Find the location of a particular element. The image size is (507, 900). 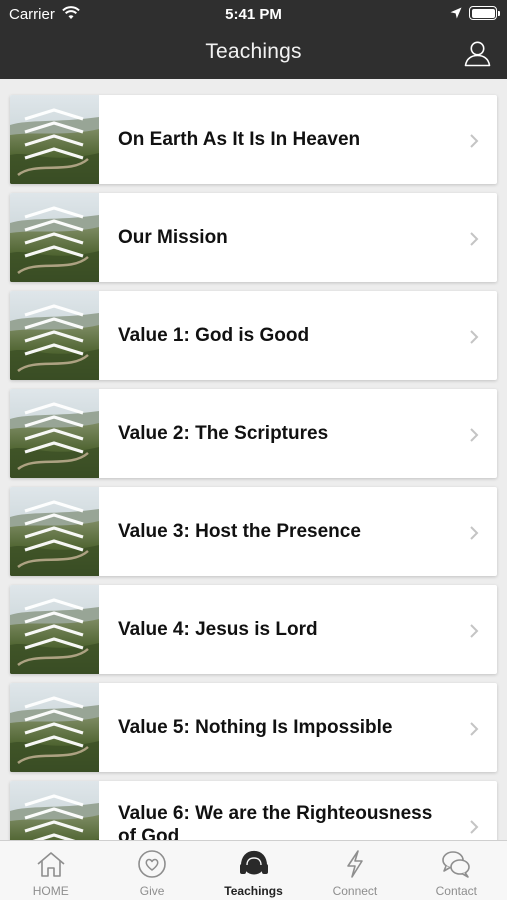

tab-connect: Connect is located at coordinates (354, 870).